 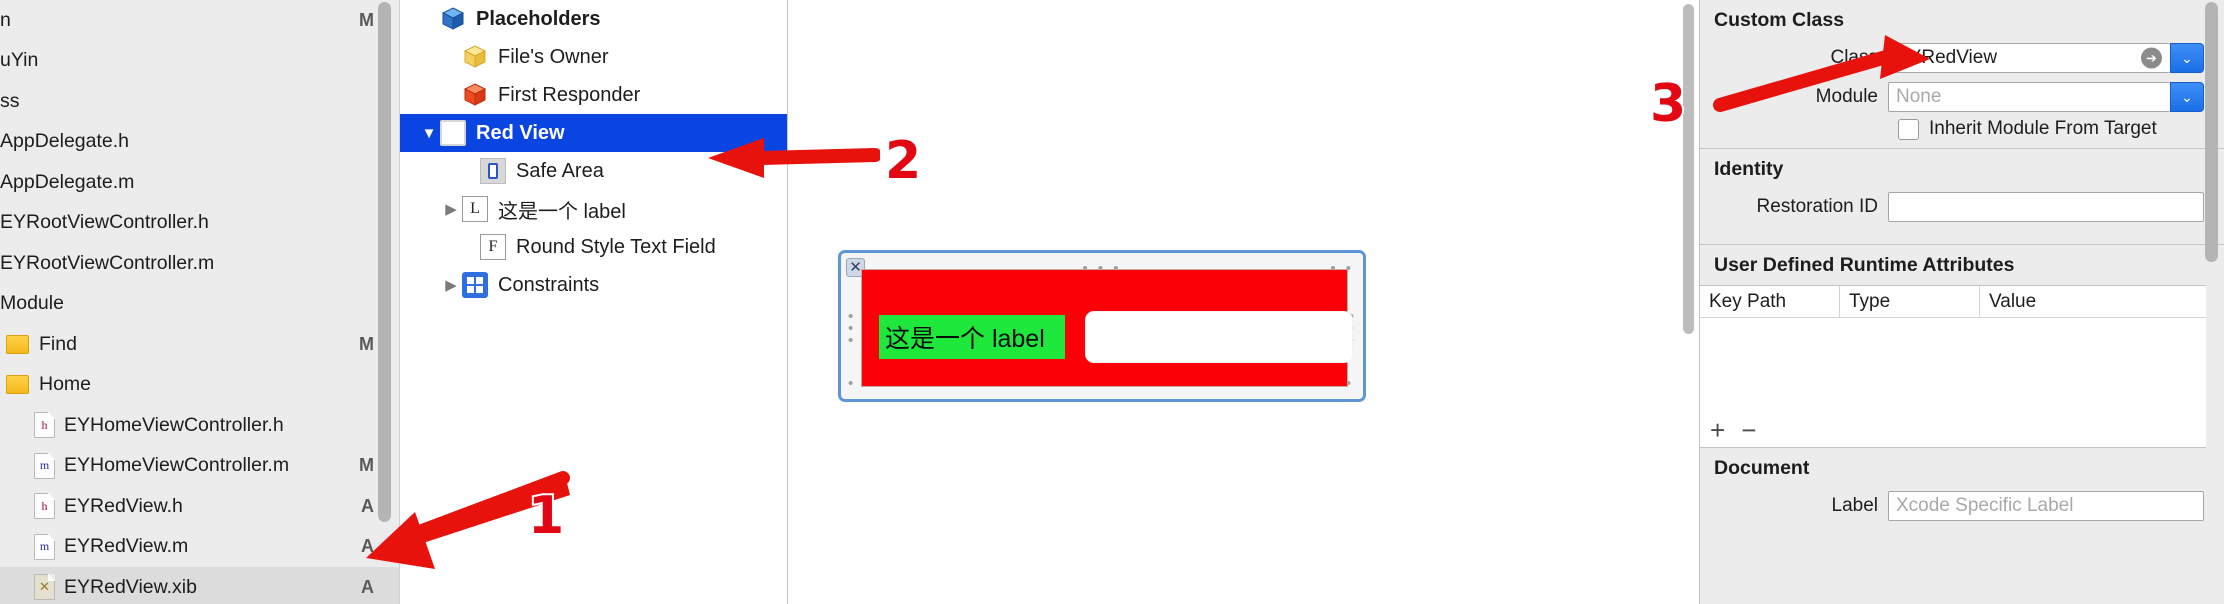 I want to click on annotation-marker-1: 1, so click(x=546, y=516).